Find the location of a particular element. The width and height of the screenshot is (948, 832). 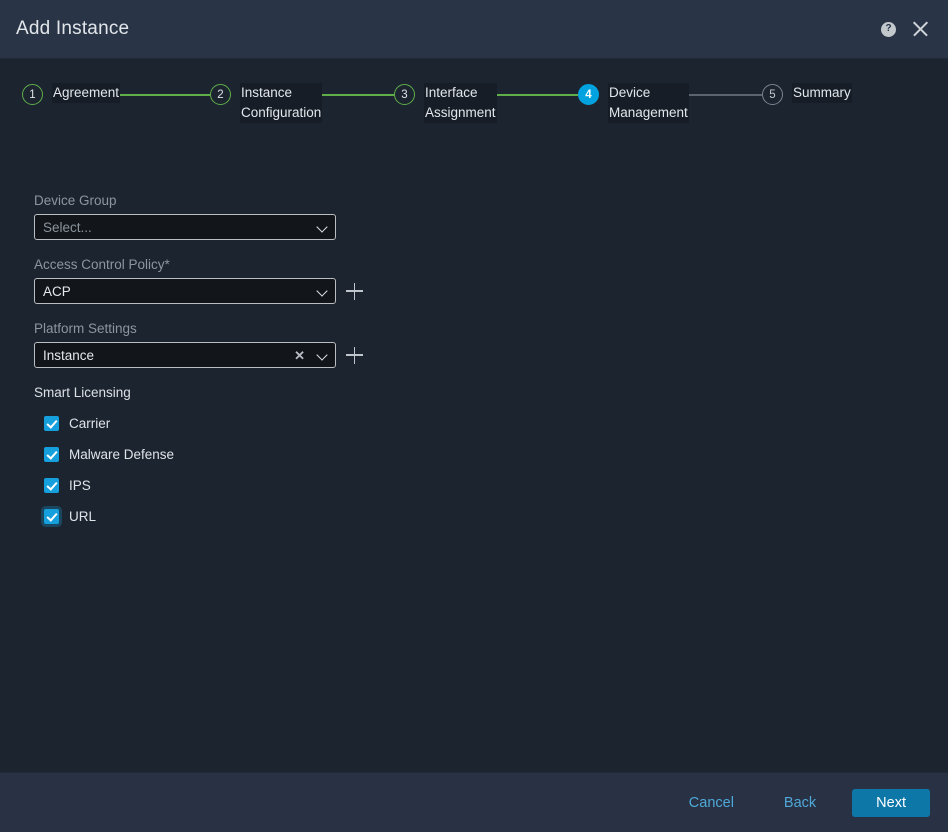

step-number-5: 5 is located at coordinates (772, 94).